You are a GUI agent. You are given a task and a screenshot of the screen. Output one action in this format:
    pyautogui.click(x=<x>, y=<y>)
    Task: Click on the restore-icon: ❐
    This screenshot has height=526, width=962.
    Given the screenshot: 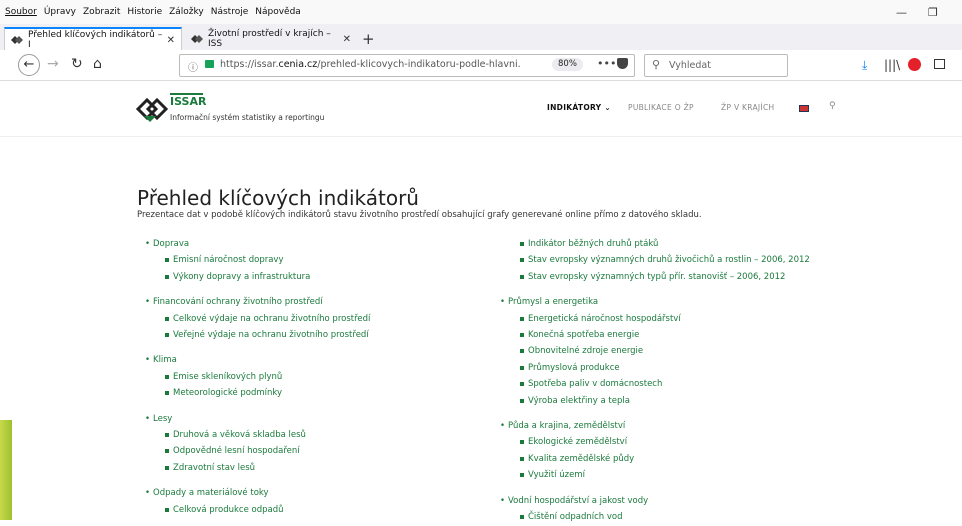 What is the action you would take?
    pyautogui.click(x=933, y=12)
    